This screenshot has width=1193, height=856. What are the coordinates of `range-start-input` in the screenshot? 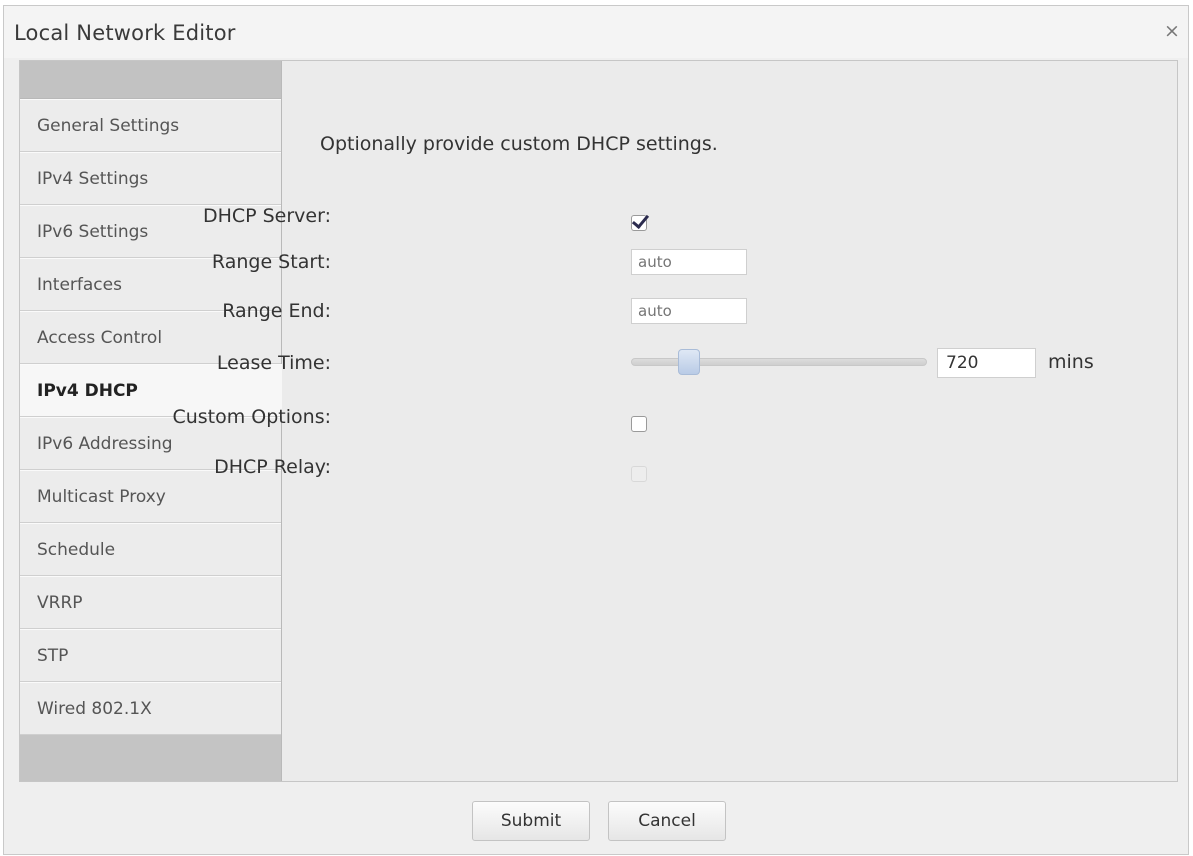 It's located at (689, 262).